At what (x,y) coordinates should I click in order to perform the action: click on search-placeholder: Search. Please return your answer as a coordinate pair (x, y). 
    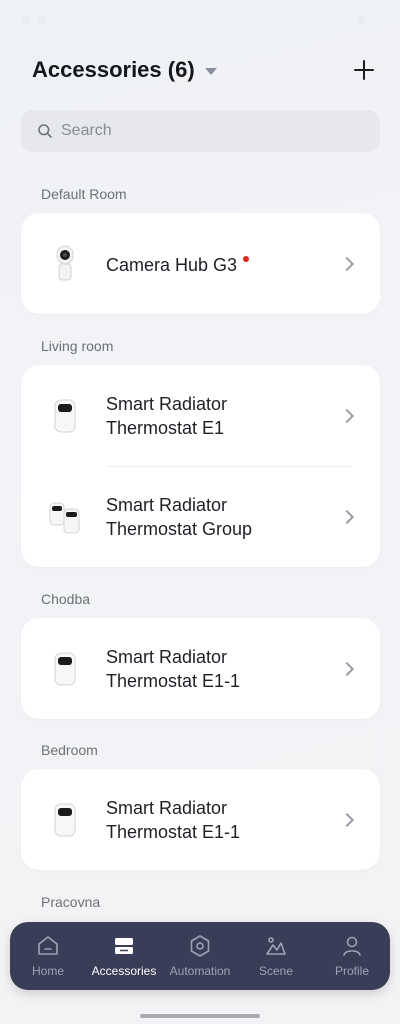
    Looking at the image, I should click on (86, 130).